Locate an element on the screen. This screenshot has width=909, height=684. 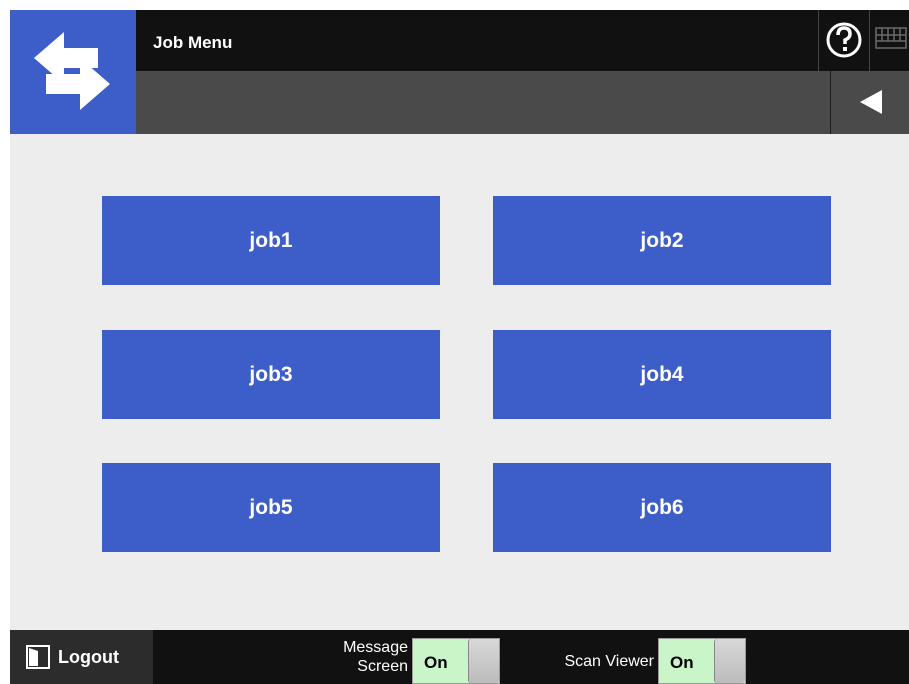
scan-viewer-toggle: On is located at coordinates (702, 661).